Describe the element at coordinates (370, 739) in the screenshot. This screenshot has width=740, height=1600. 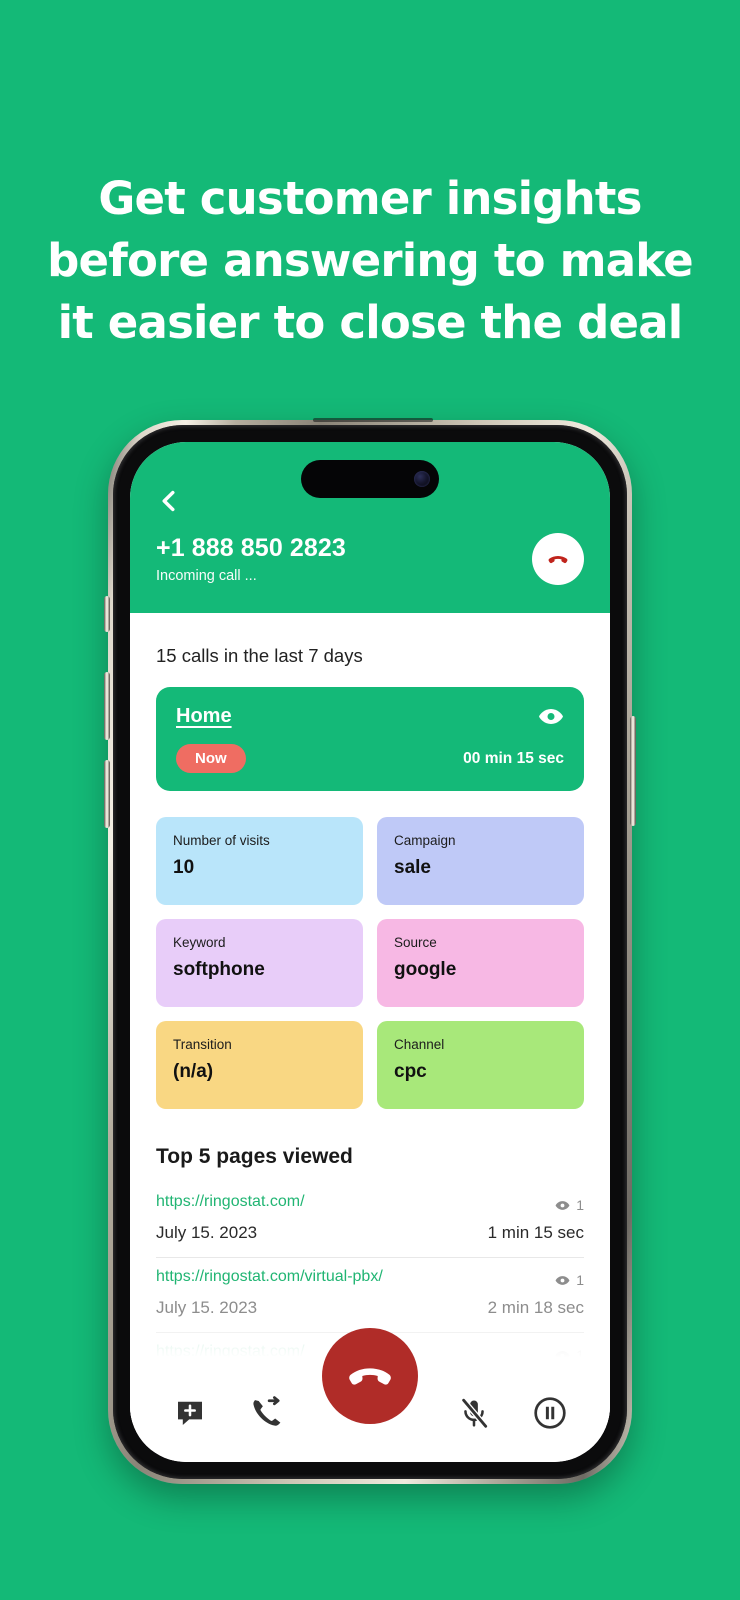
I see `active-page-card: Home Now 00 min 15 sec` at that location.